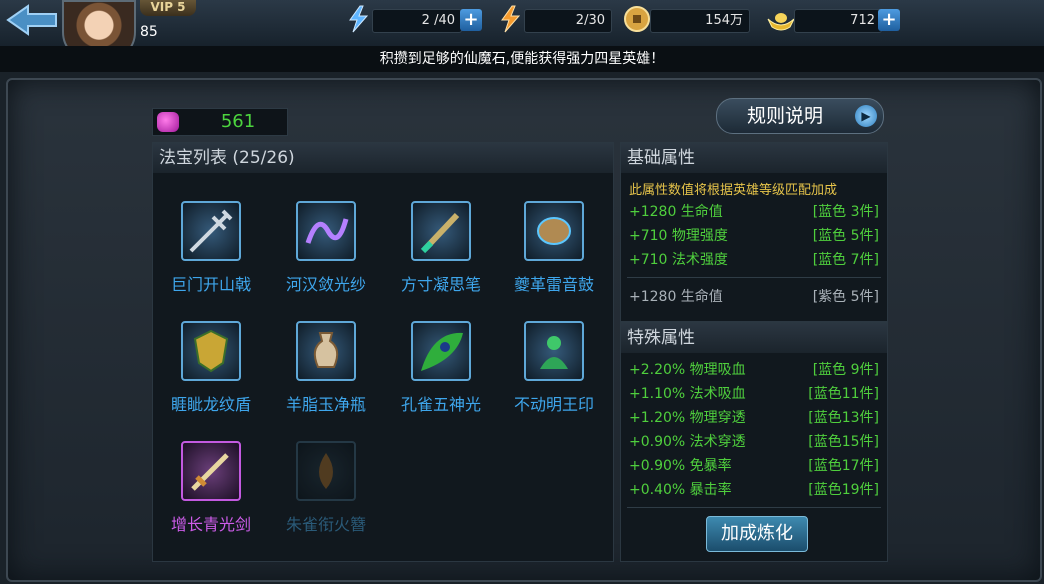  I want to click on energy-icon, so click(511, 19).